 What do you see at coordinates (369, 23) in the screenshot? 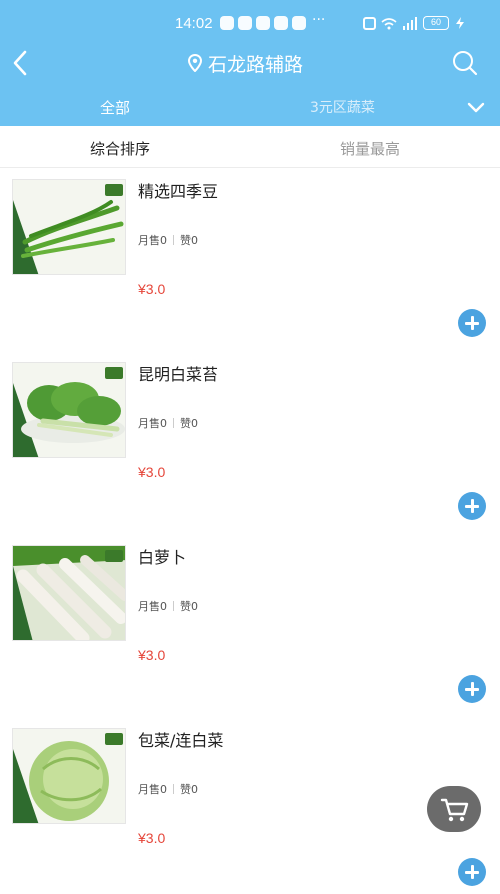
I see `alarm-icon` at bounding box center [369, 23].